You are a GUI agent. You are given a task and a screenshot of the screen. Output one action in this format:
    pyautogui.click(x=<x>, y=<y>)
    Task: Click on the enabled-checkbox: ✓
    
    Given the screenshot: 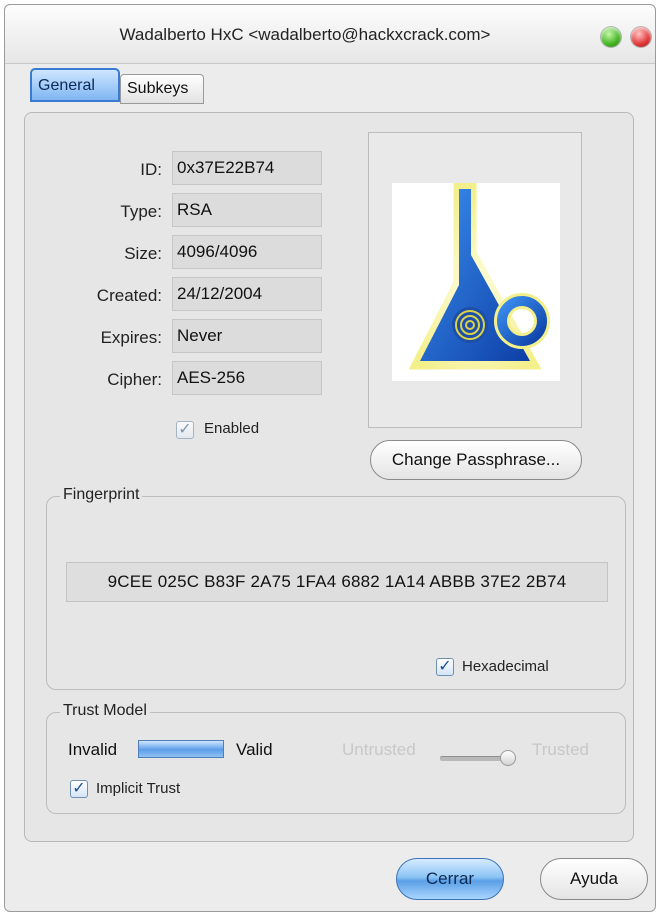 What is the action you would take?
    pyautogui.click(x=185, y=430)
    